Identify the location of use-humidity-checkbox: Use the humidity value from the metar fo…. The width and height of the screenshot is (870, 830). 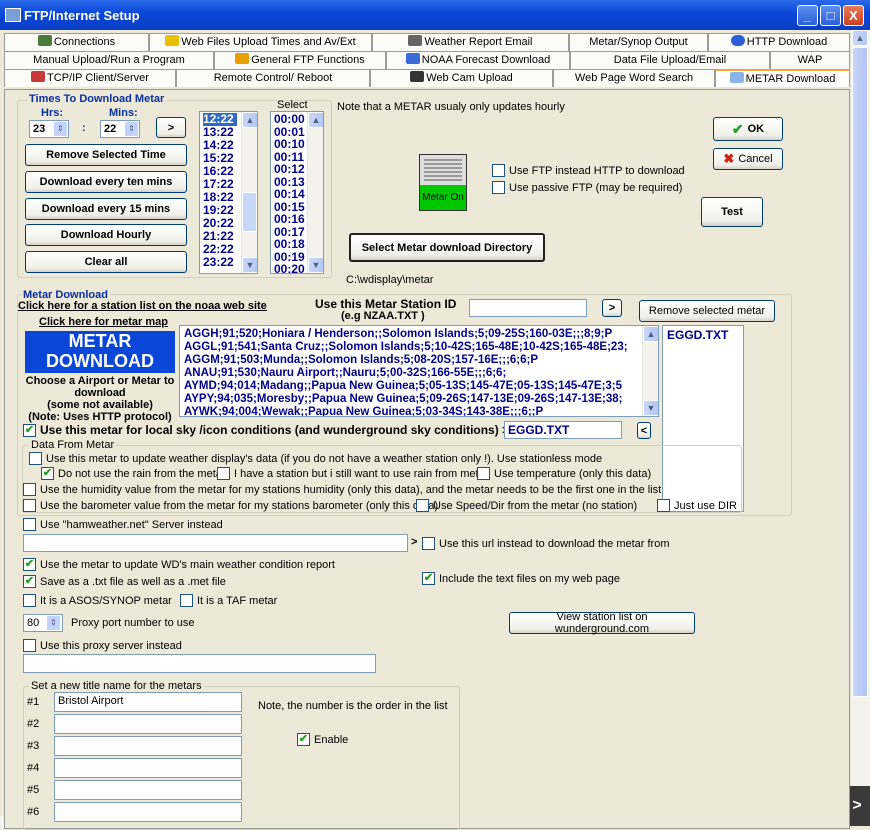
(342, 489).